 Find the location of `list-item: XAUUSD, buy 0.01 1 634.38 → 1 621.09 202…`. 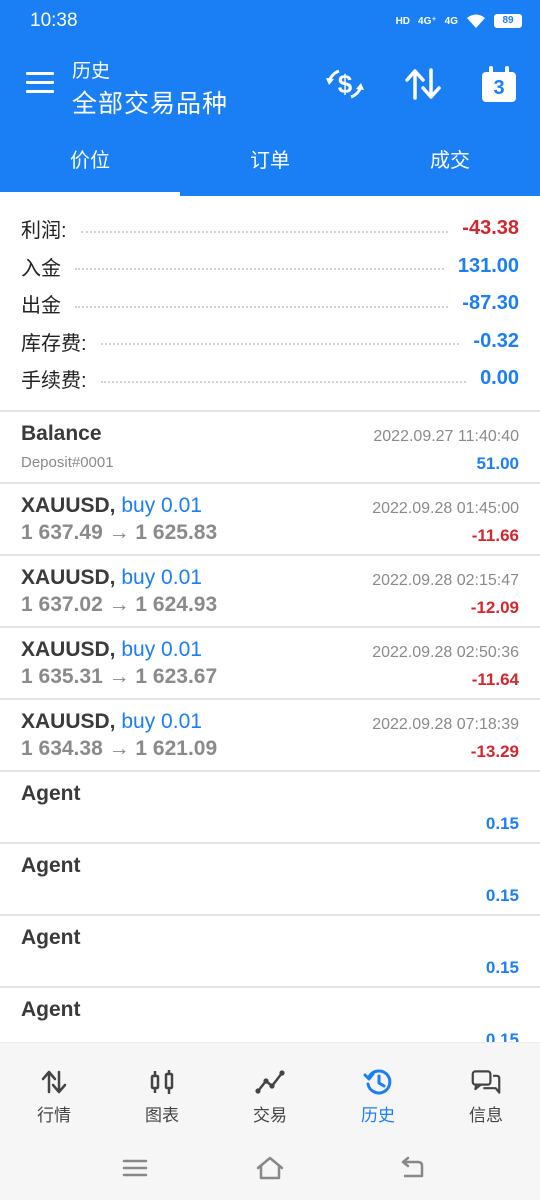

list-item: XAUUSD, buy 0.01 1 634.38 → 1 621.09 202… is located at coordinates (270, 736).